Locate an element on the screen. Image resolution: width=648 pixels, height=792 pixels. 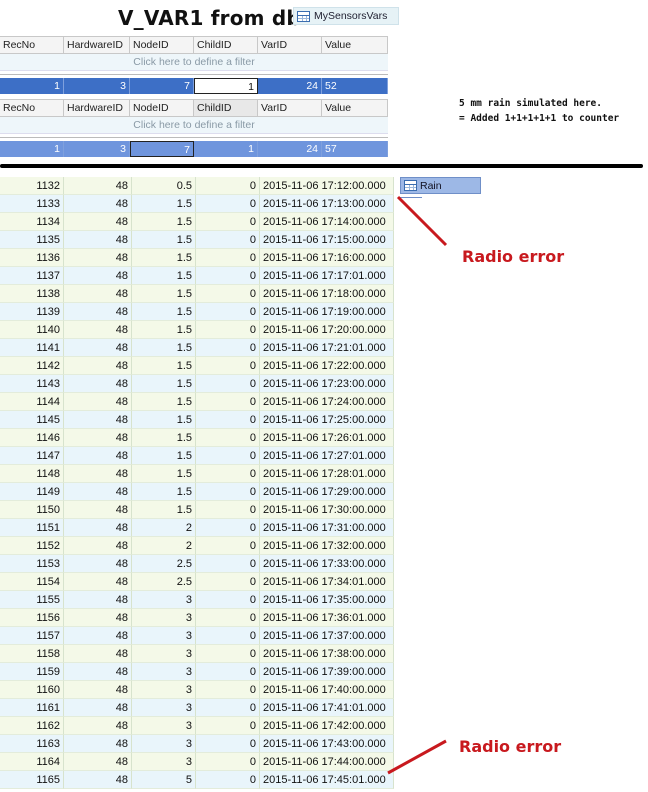
annotation-radio-error-top: Radio error is located at coordinates (513, 256).